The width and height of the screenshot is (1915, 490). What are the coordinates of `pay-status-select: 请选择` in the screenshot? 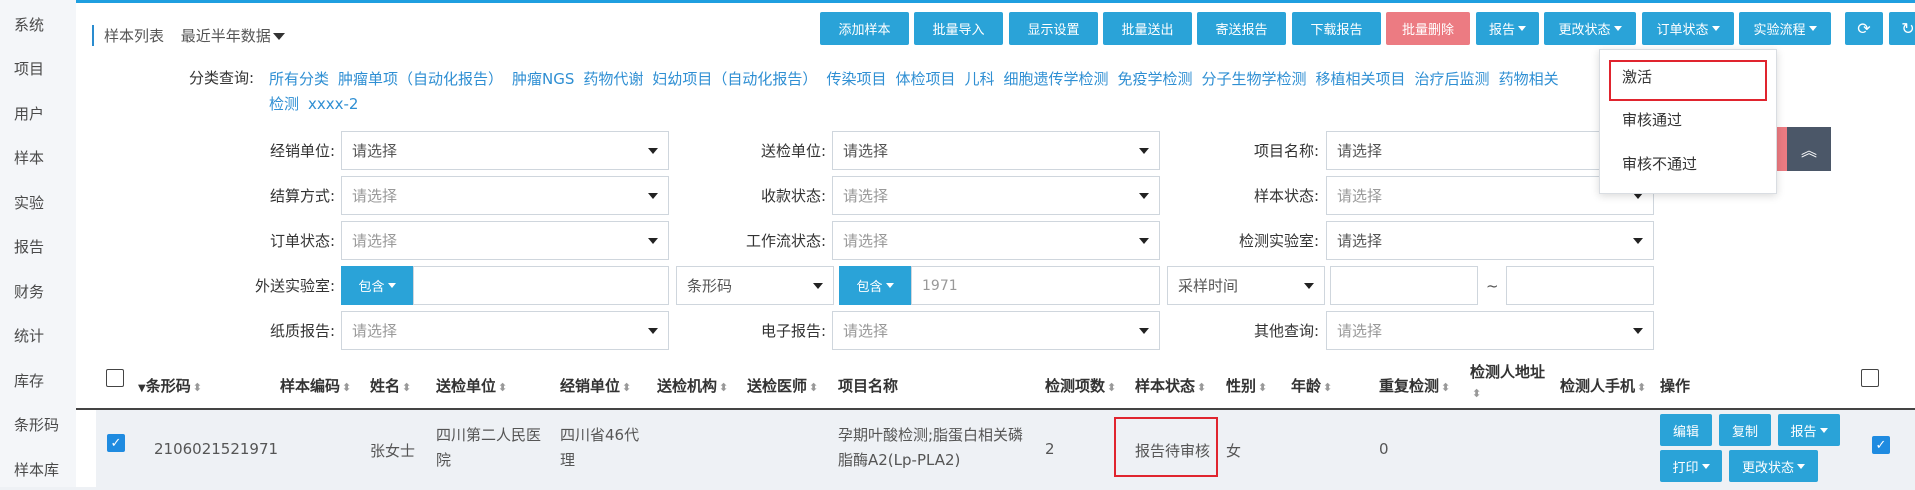 It's located at (996, 195).